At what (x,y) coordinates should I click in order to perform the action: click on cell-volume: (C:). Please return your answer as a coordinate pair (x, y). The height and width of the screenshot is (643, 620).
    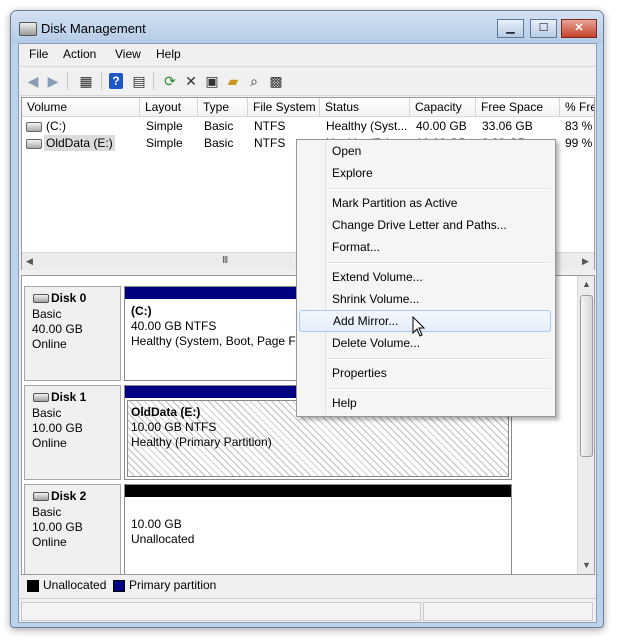
    Looking at the image, I should click on (56, 126).